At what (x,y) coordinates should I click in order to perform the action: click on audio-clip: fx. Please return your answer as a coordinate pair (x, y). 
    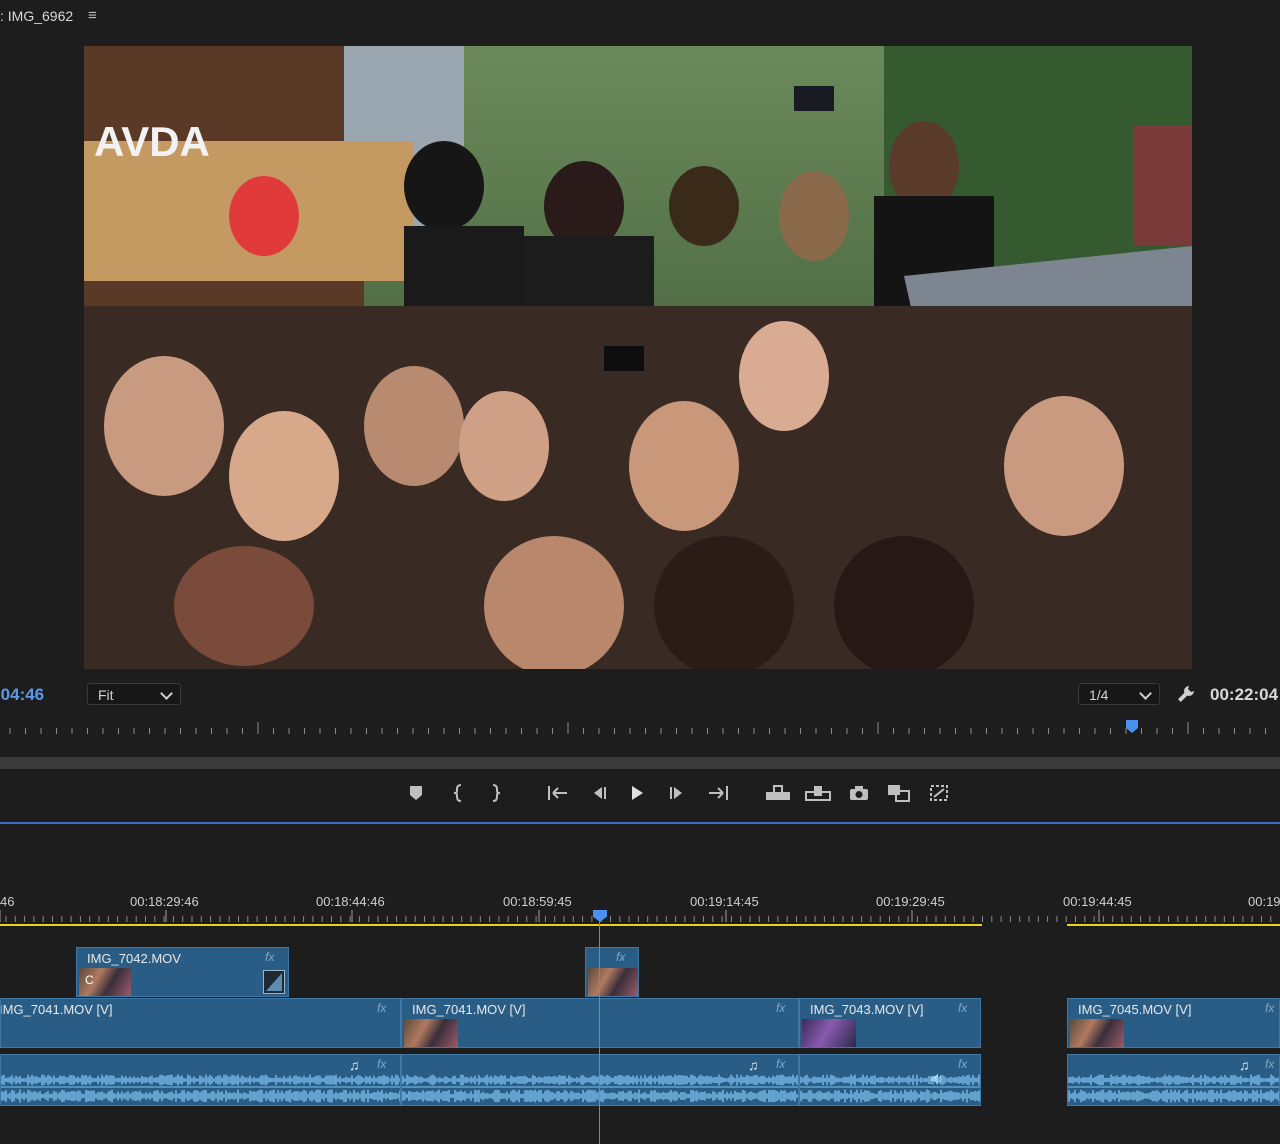
    Looking at the image, I should click on (890, 1080).